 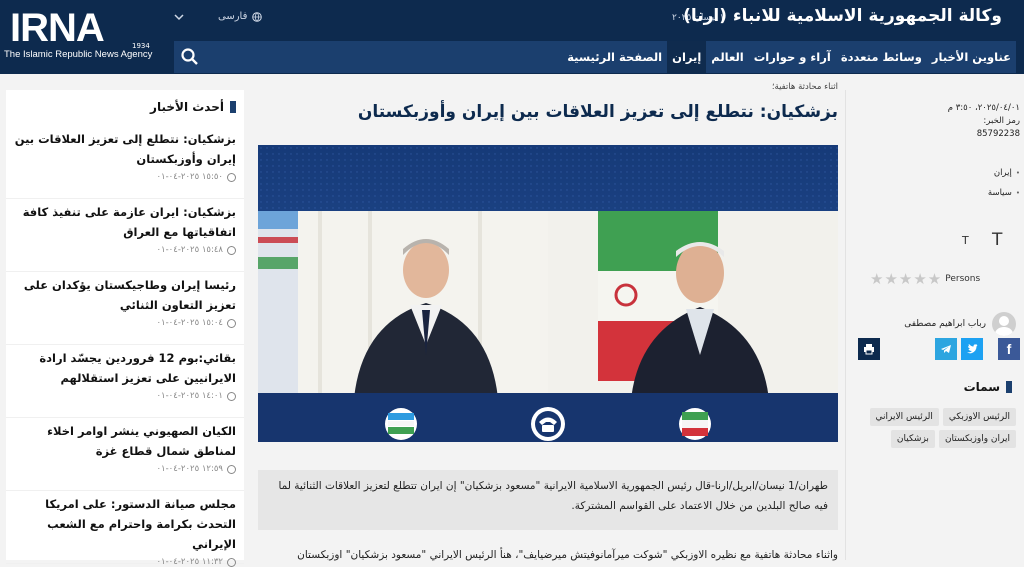 I want to click on article-kicker: اثناء محادثة هاتفية؛, so click(x=804, y=87).